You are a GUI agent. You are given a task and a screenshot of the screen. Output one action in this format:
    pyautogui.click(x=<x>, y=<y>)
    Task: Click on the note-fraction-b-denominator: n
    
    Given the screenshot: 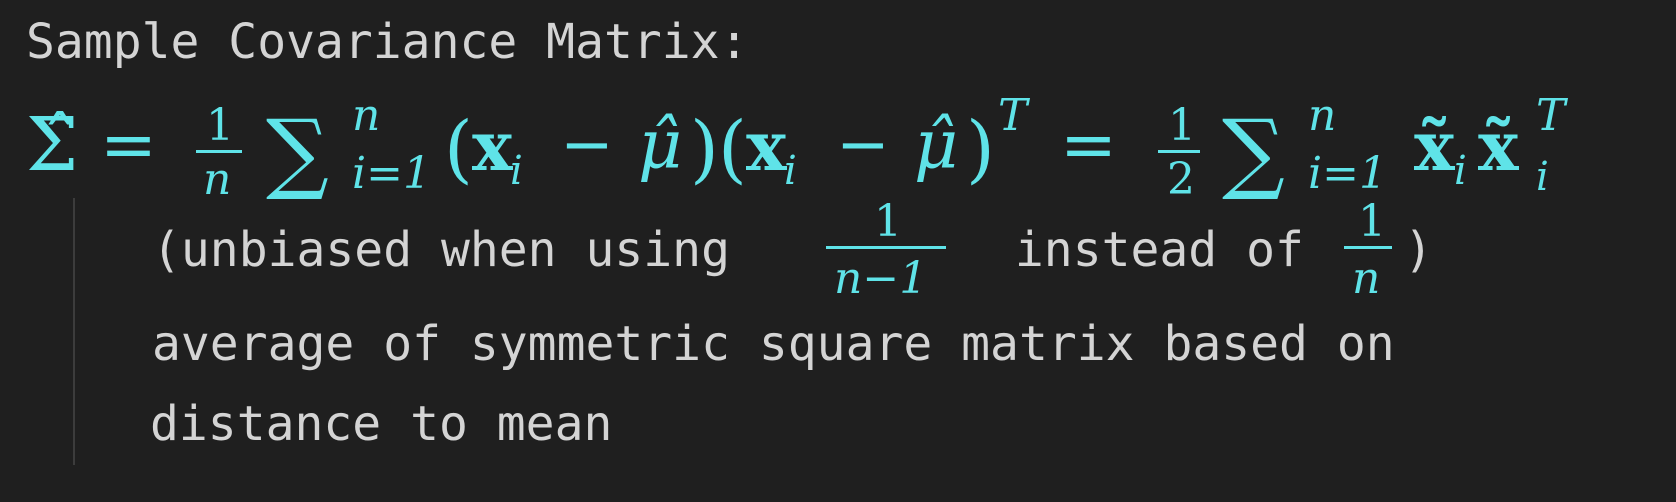 What is the action you would take?
    pyautogui.click(x=1366, y=278)
    